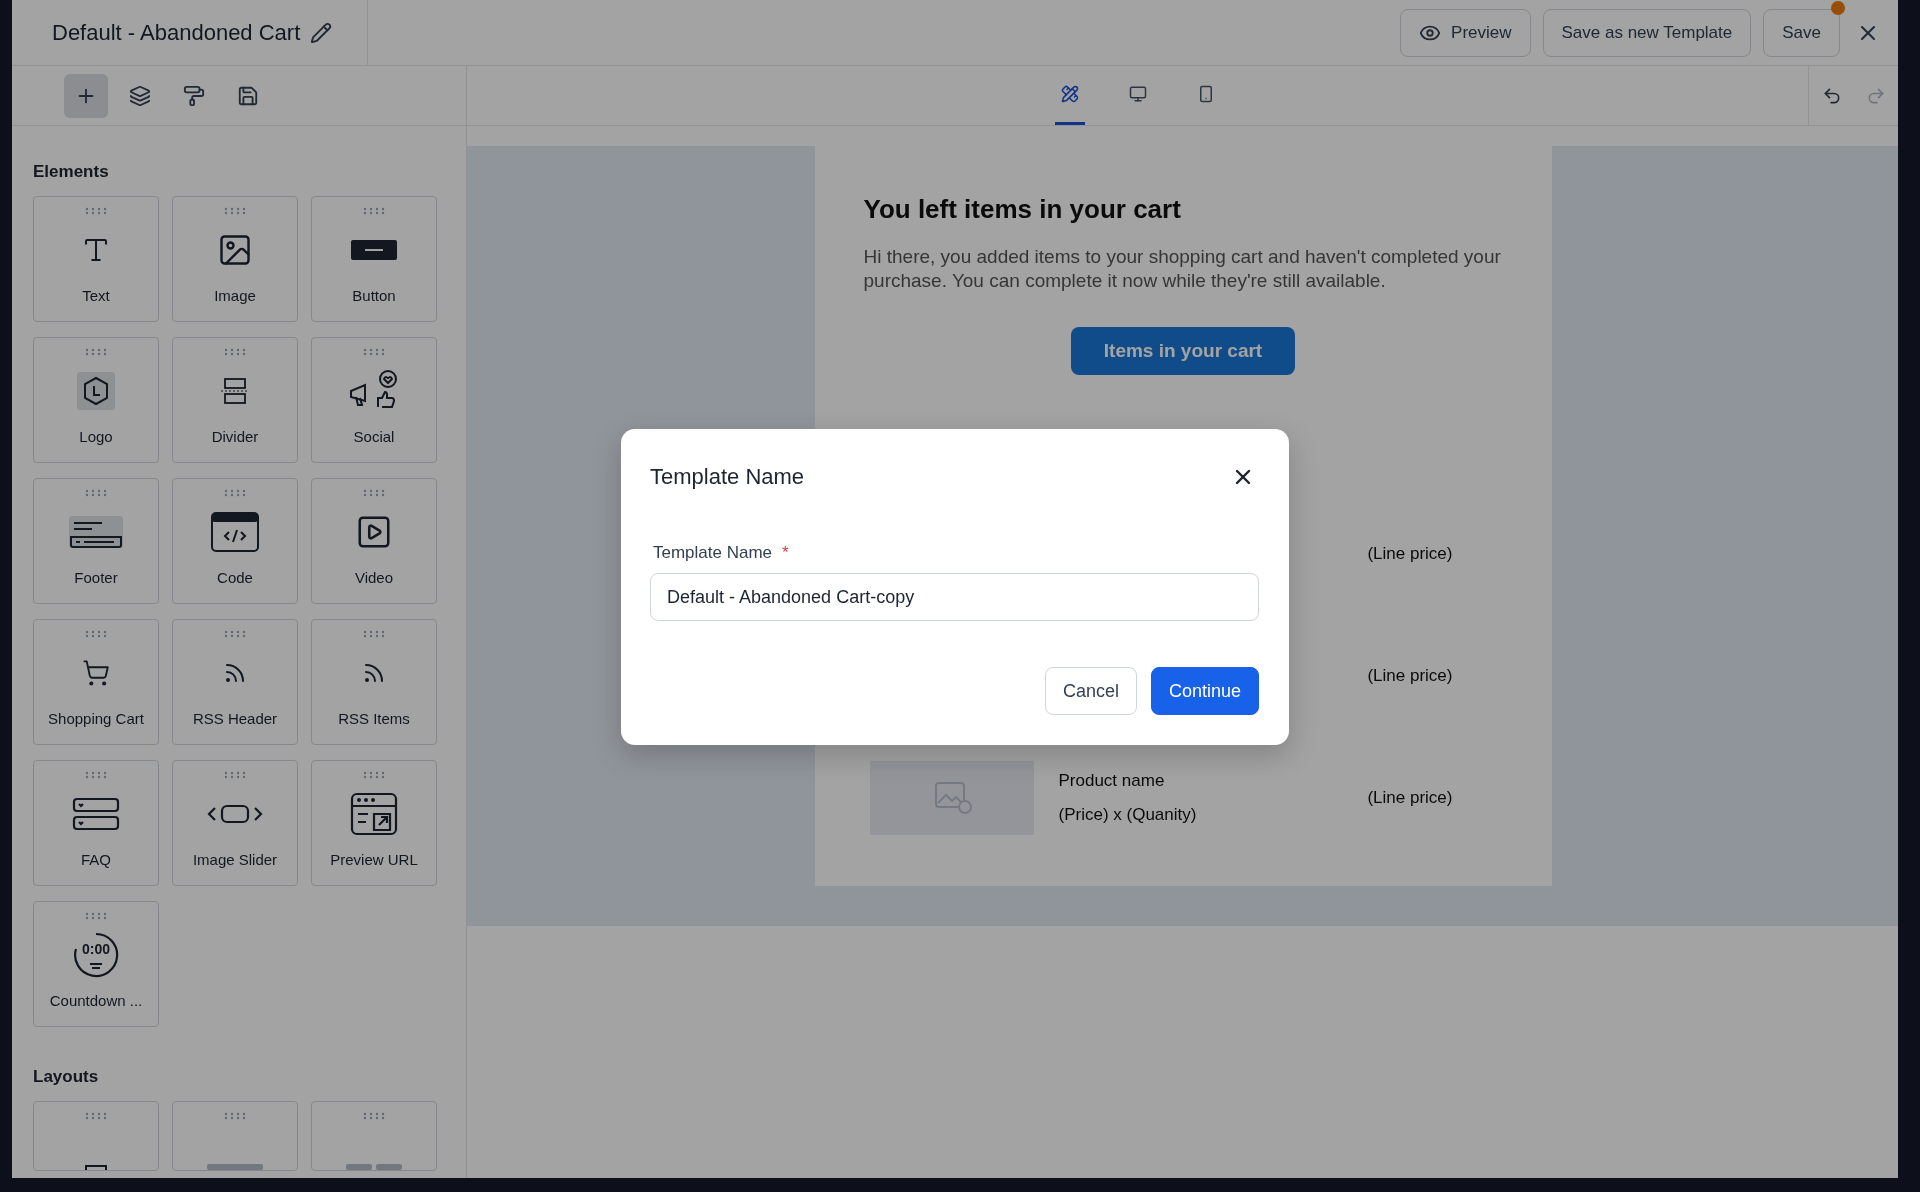 The image size is (1920, 1192). I want to click on image-icon, so click(235, 250).